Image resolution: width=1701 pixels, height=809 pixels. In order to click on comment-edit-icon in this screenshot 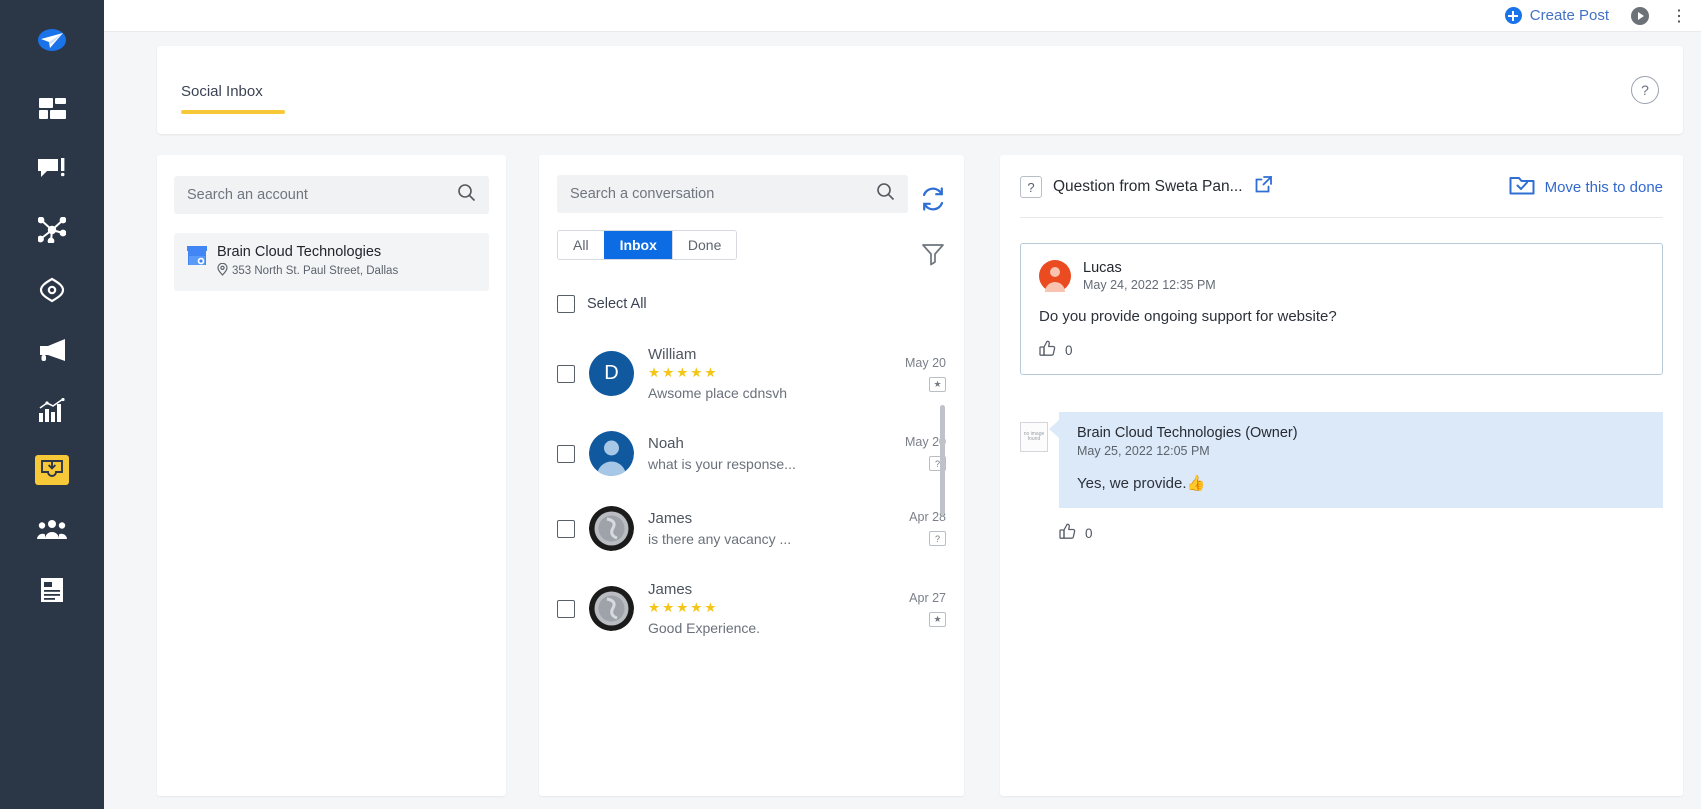, I will do `click(52, 170)`.